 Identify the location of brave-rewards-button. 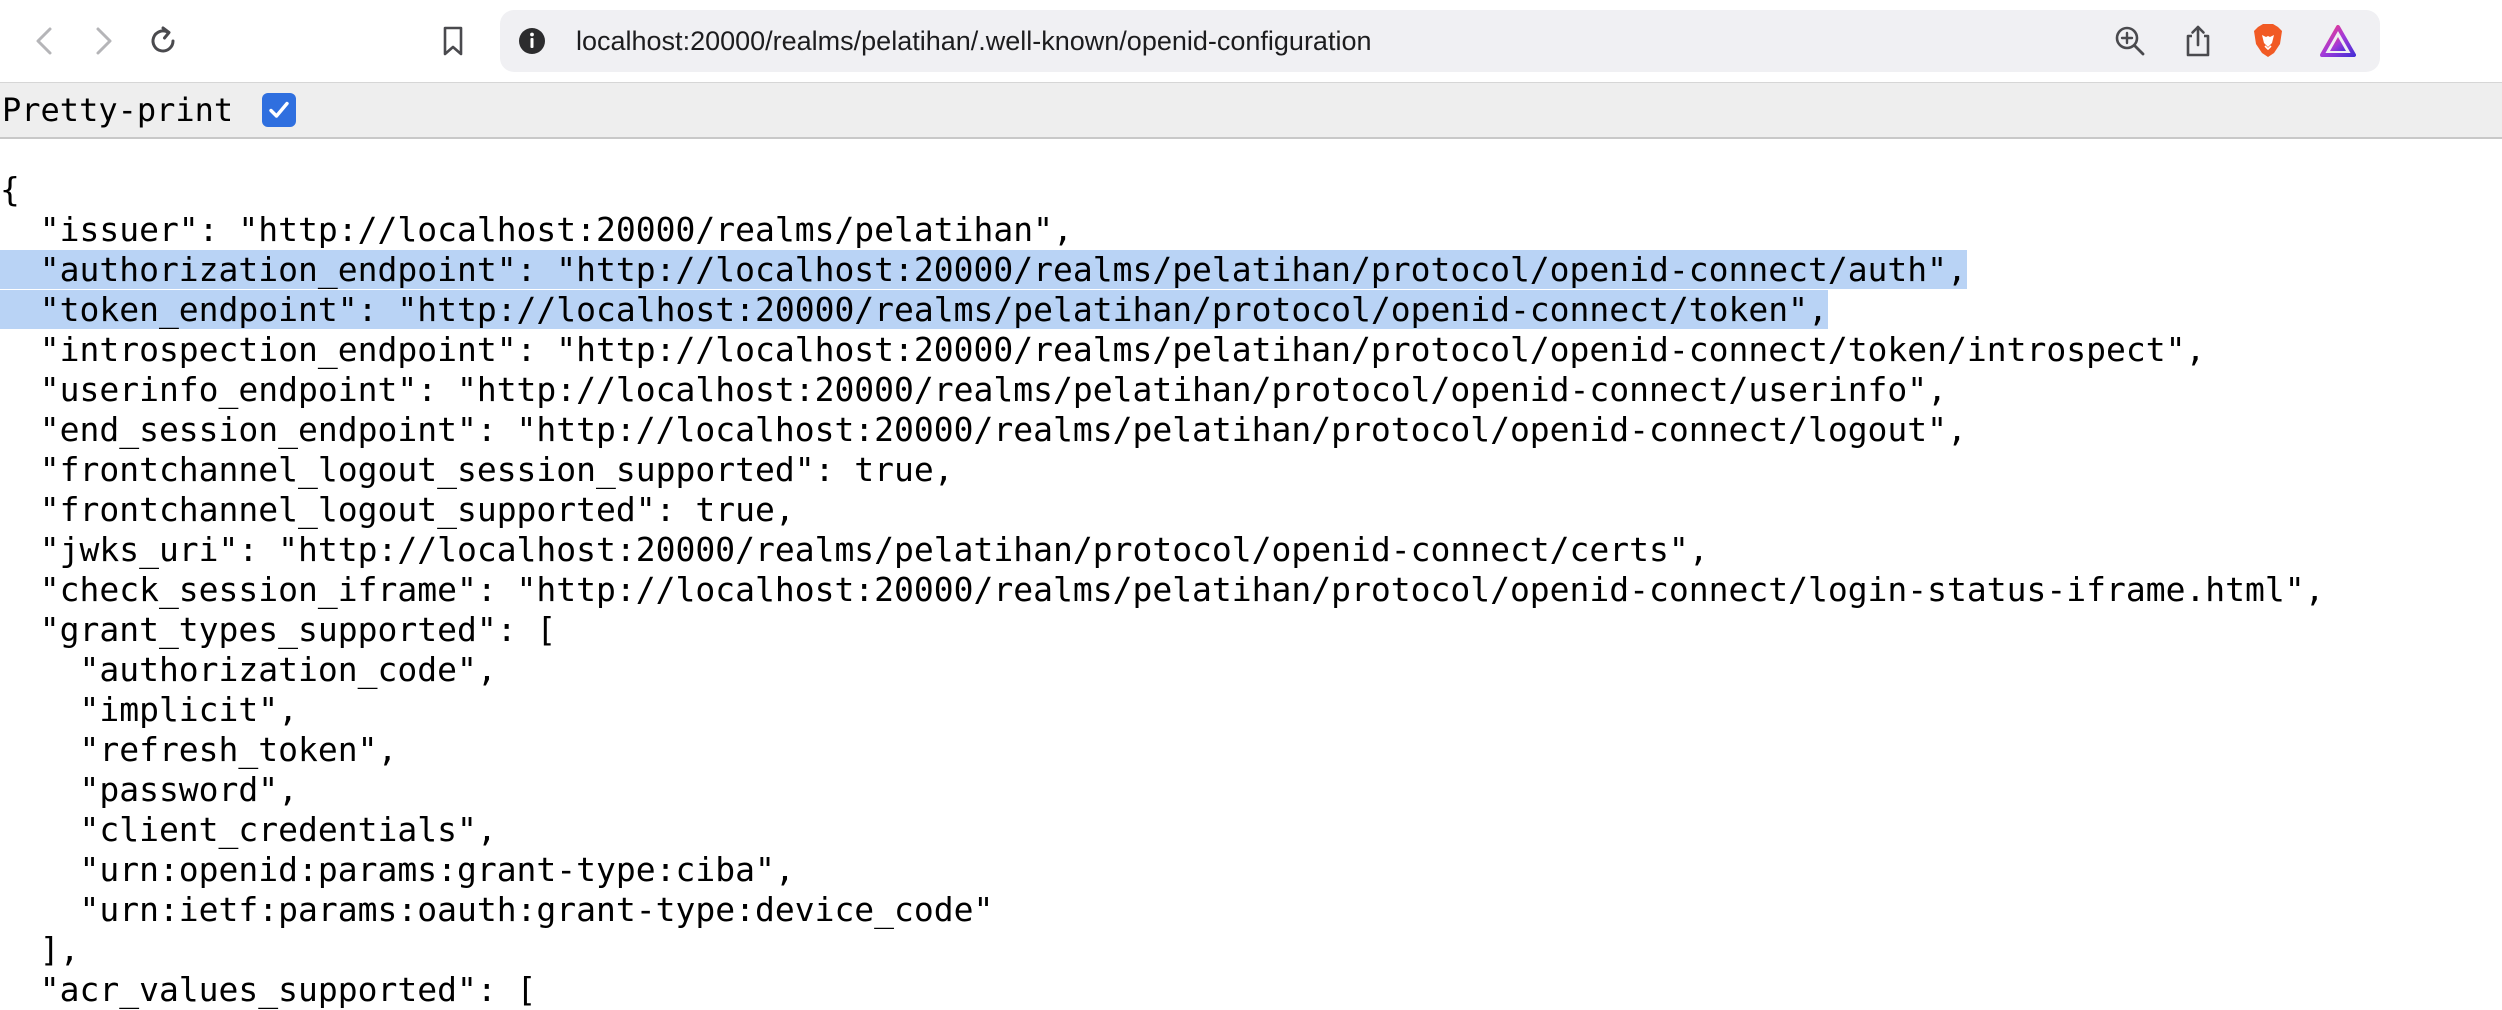
(2338, 41).